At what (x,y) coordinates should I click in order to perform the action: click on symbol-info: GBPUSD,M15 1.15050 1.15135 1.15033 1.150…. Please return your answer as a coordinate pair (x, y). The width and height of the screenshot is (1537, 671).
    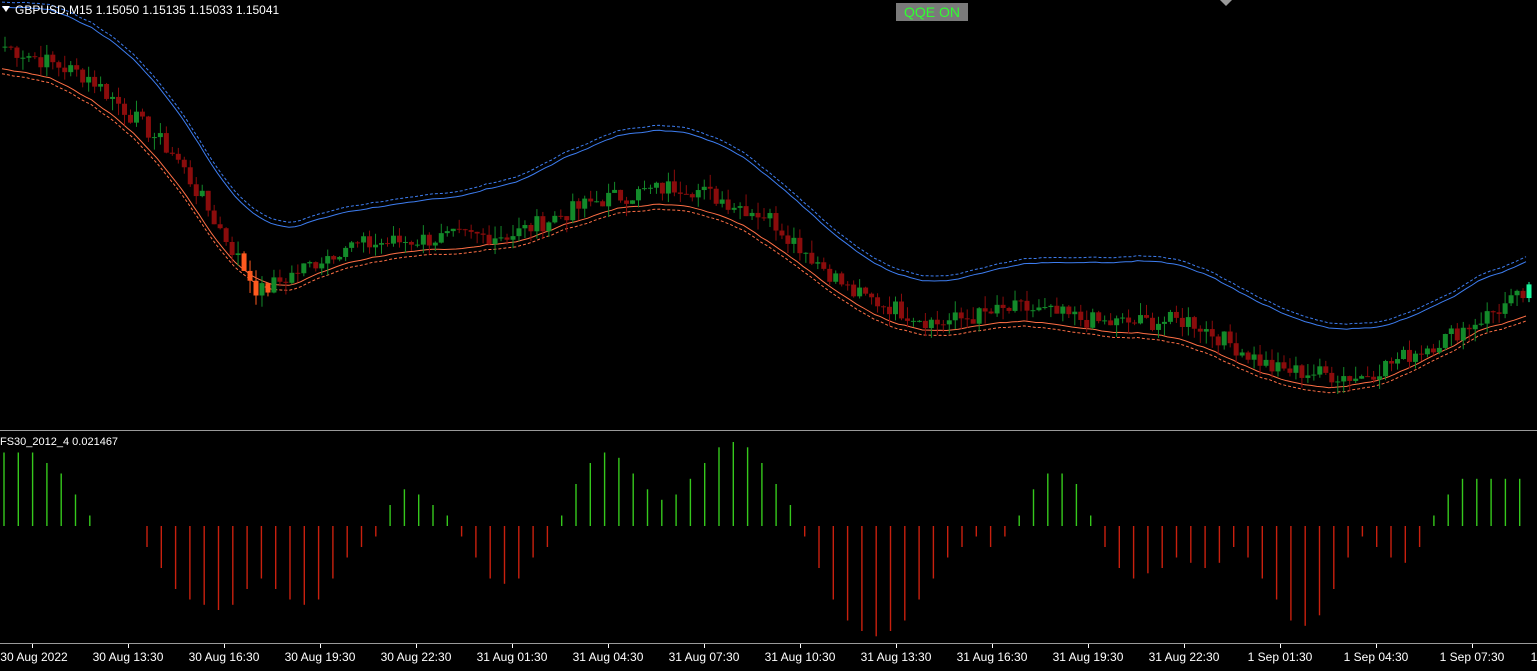
    Looking at the image, I should click on (140, 10).